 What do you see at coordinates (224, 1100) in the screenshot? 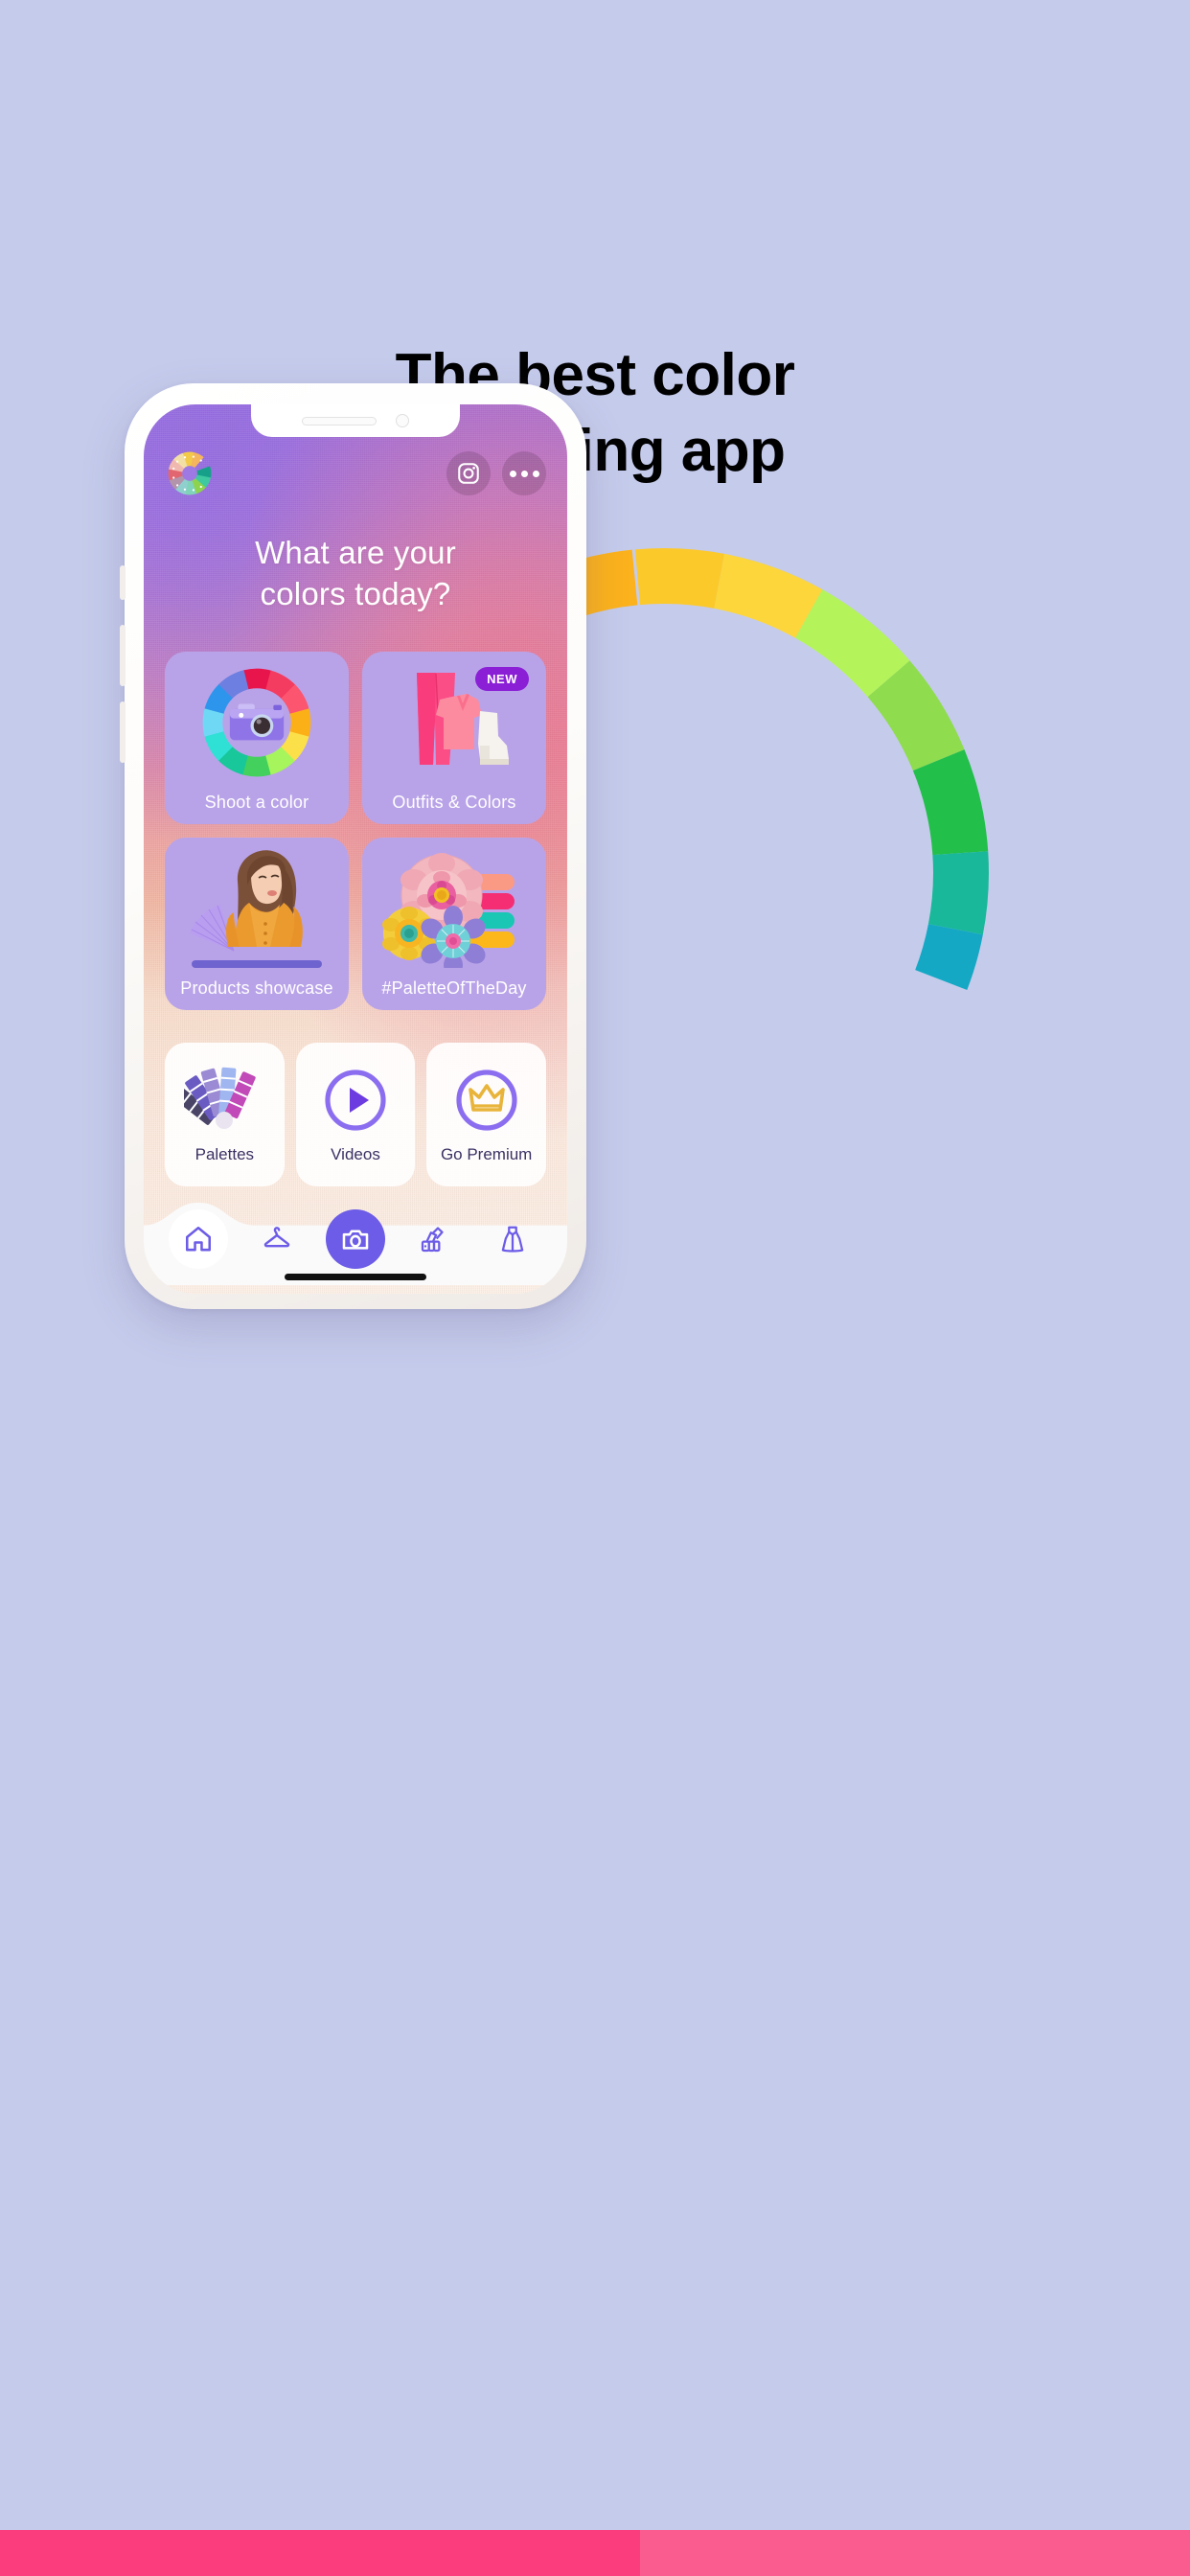
I see `palette-fandeck-icon` at bounding box center [224, 1100].